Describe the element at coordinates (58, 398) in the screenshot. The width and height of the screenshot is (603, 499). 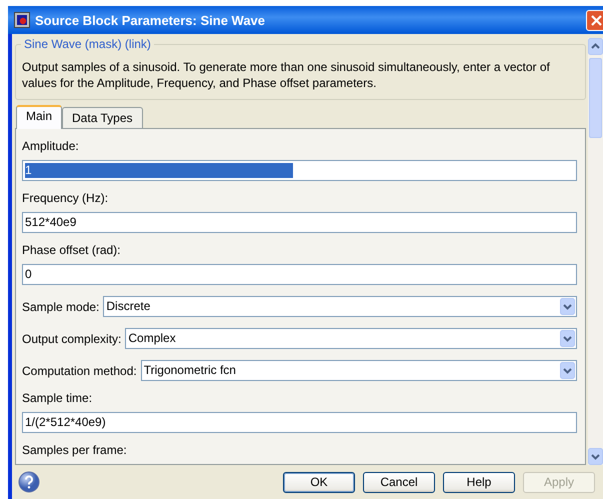
I see `field-label: Sample time:` at that location.